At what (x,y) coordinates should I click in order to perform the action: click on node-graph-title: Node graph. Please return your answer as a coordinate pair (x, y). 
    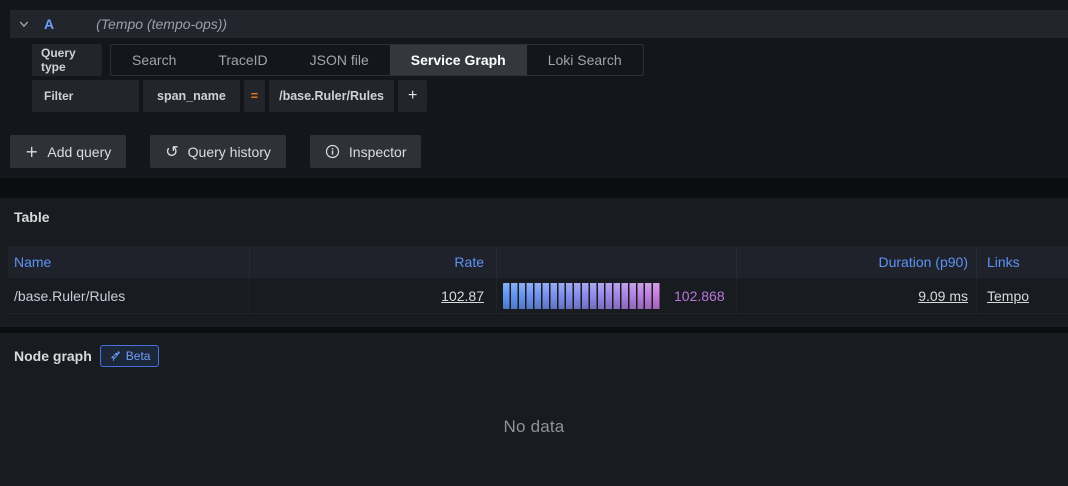
    Looking at the image, I should click on (53, 356).